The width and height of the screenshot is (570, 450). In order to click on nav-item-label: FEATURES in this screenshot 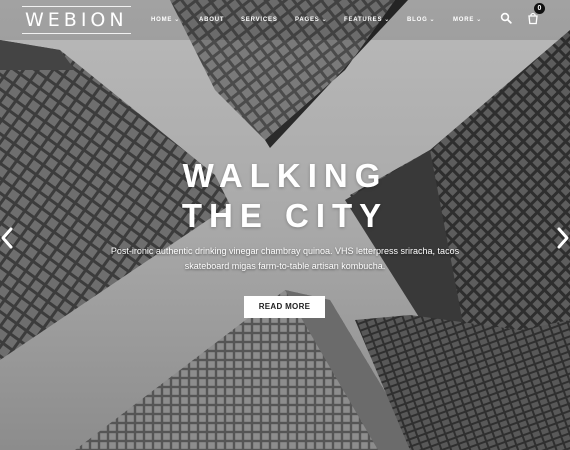, I will do `click(363, 20)`.